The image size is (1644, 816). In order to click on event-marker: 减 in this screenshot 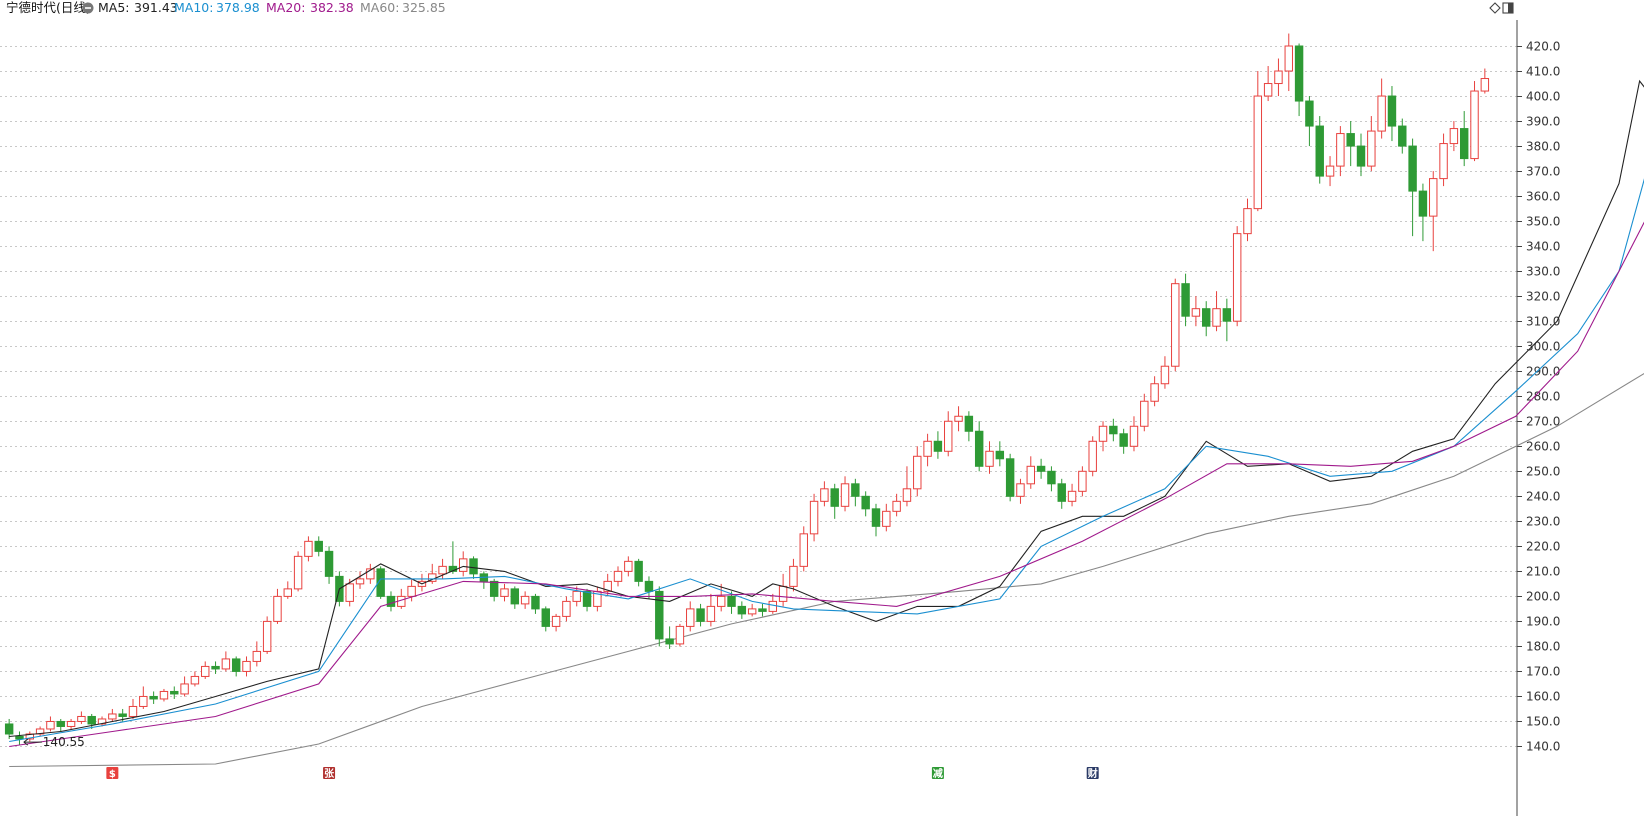, I will do `click(937, 773)`.